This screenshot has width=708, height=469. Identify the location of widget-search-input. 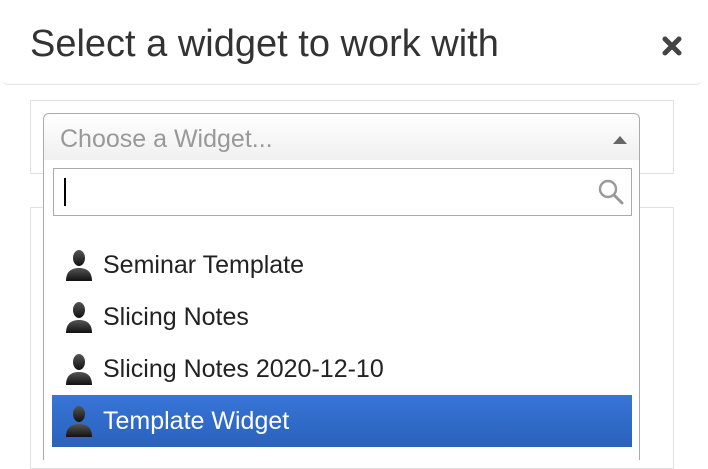
(319, 192).